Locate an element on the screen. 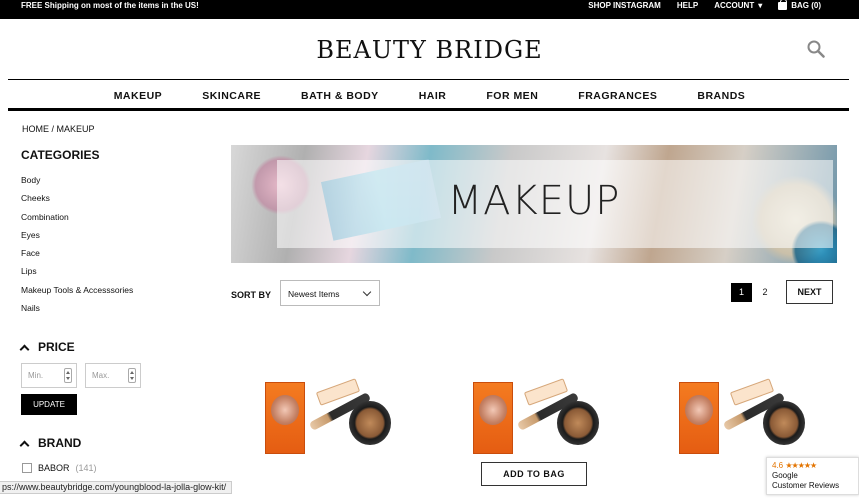  sort-by-label: SORT BY is located at coordinates (251, 295).